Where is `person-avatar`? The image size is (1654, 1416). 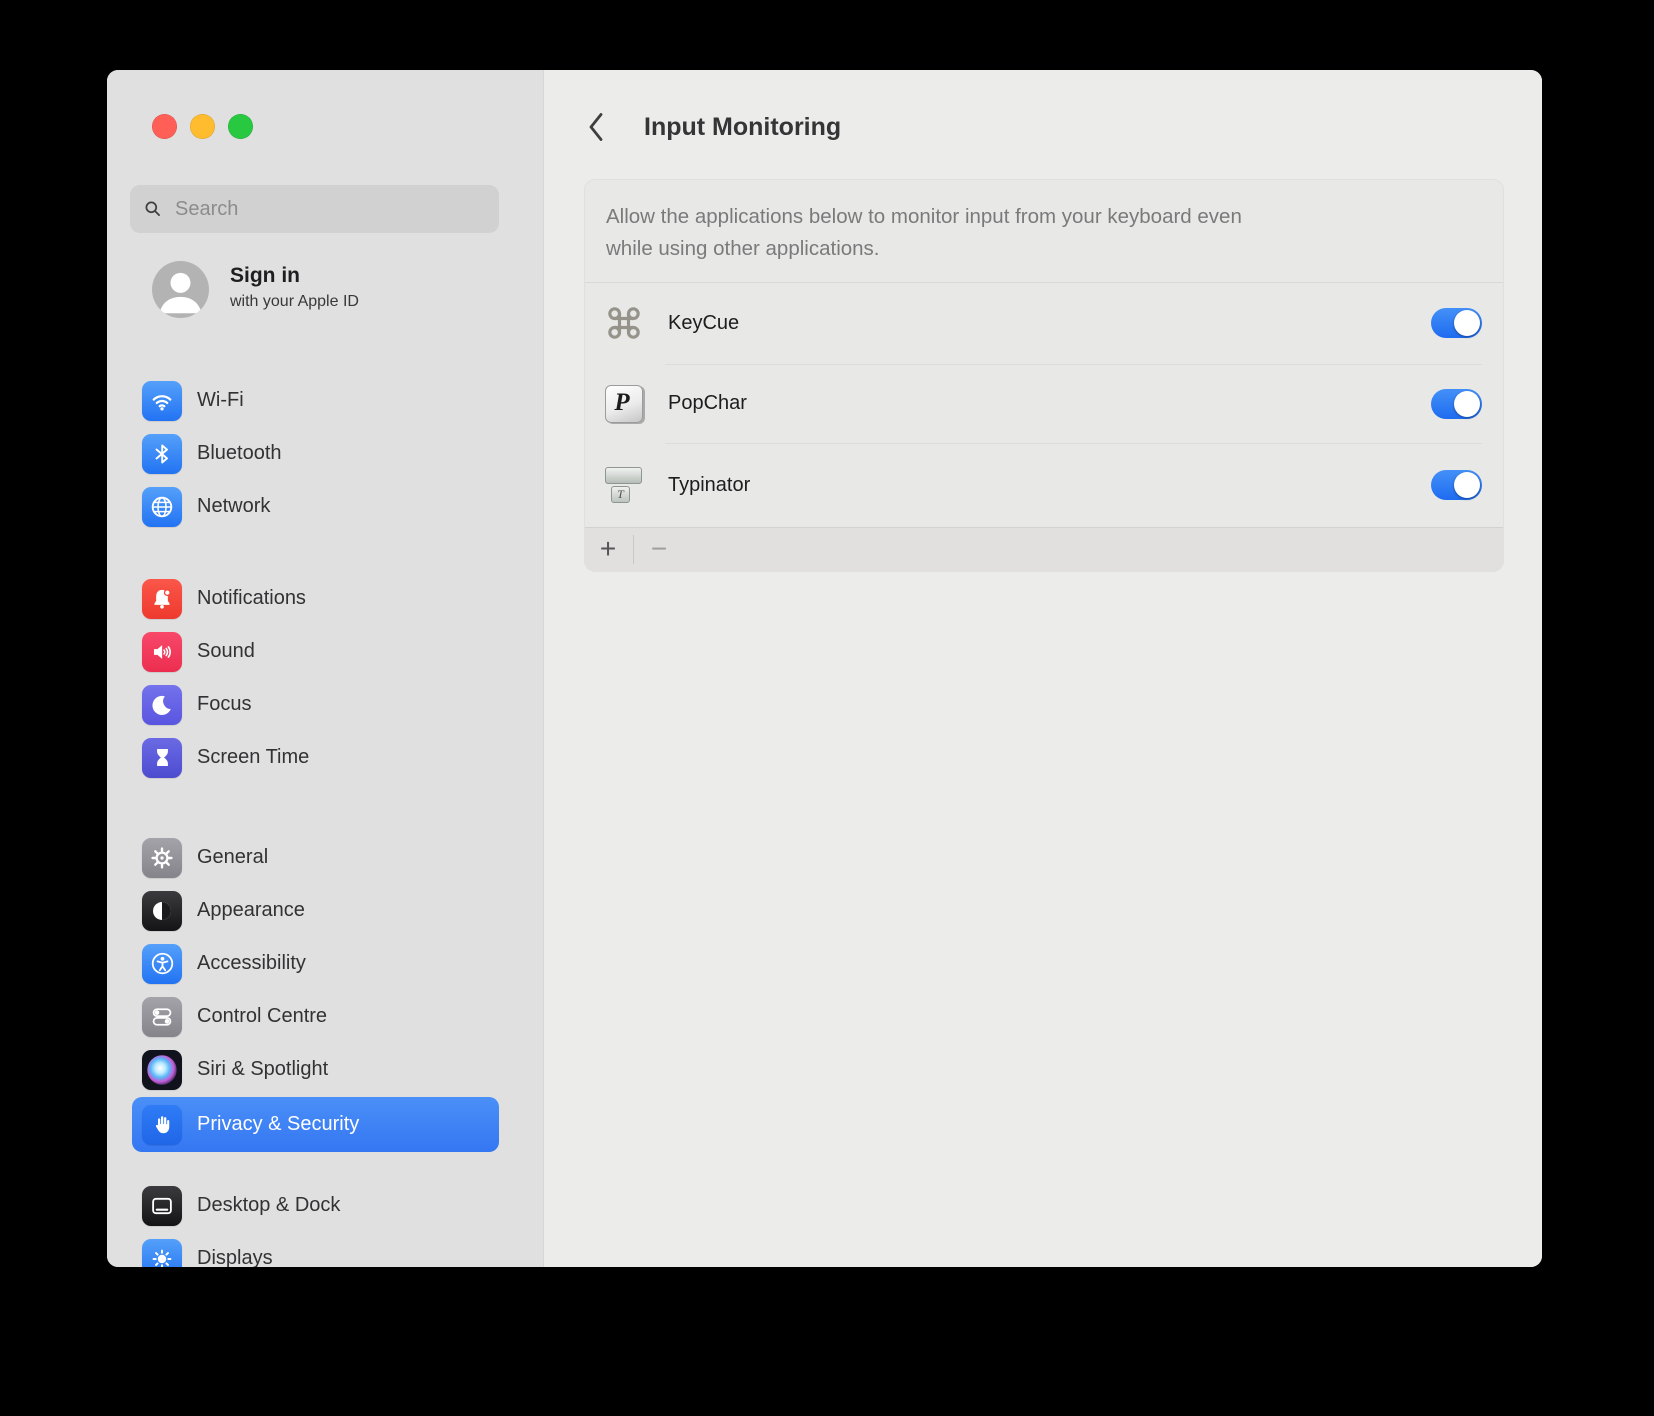
person-avatar is located at coordinates (180, 289).